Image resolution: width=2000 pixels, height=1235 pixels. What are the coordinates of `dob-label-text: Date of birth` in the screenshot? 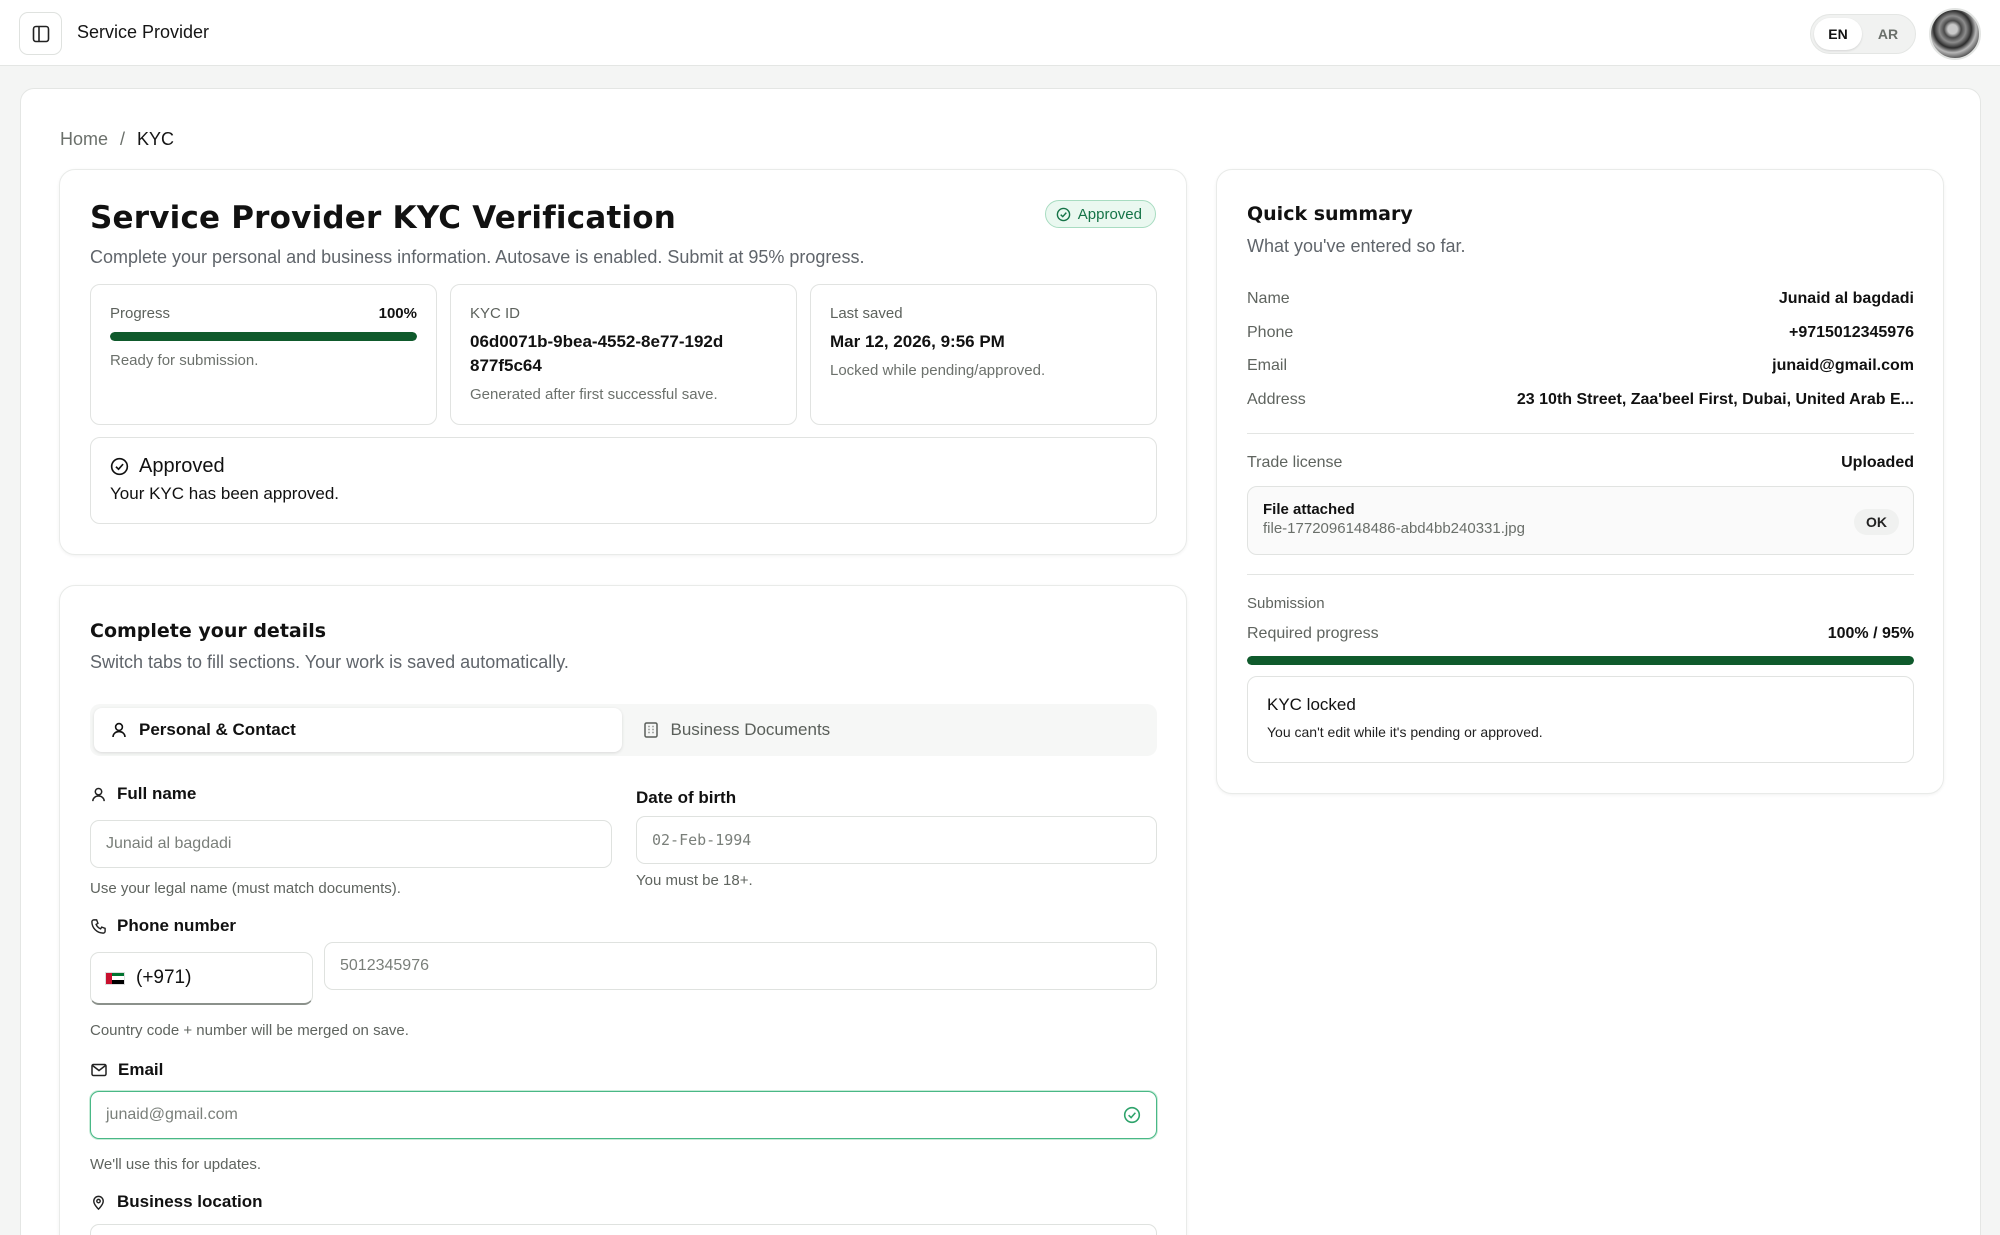 It's located at (686, 797).